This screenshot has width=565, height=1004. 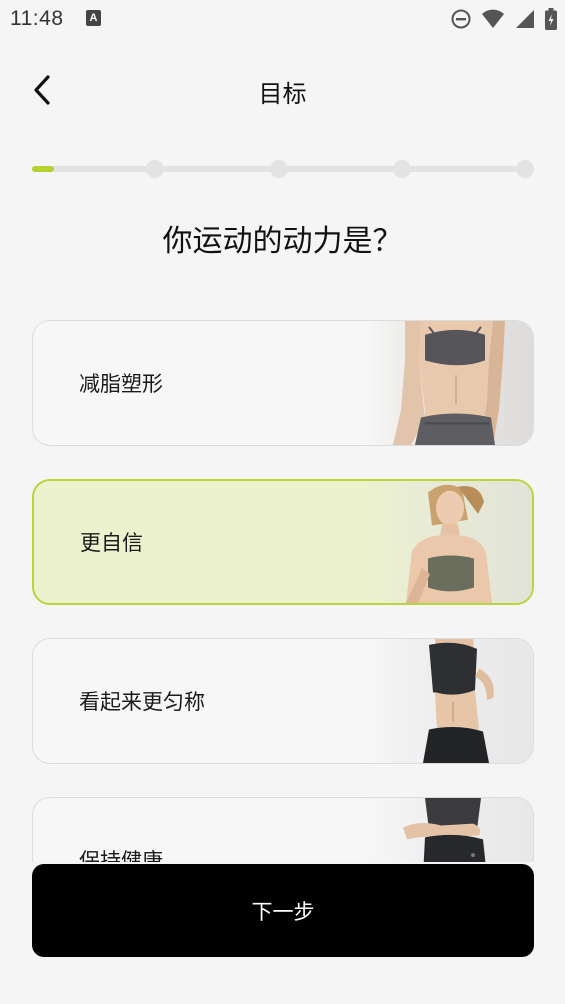 I want to click on fitness-woman-waist-photo, so click(x=448, y=701).